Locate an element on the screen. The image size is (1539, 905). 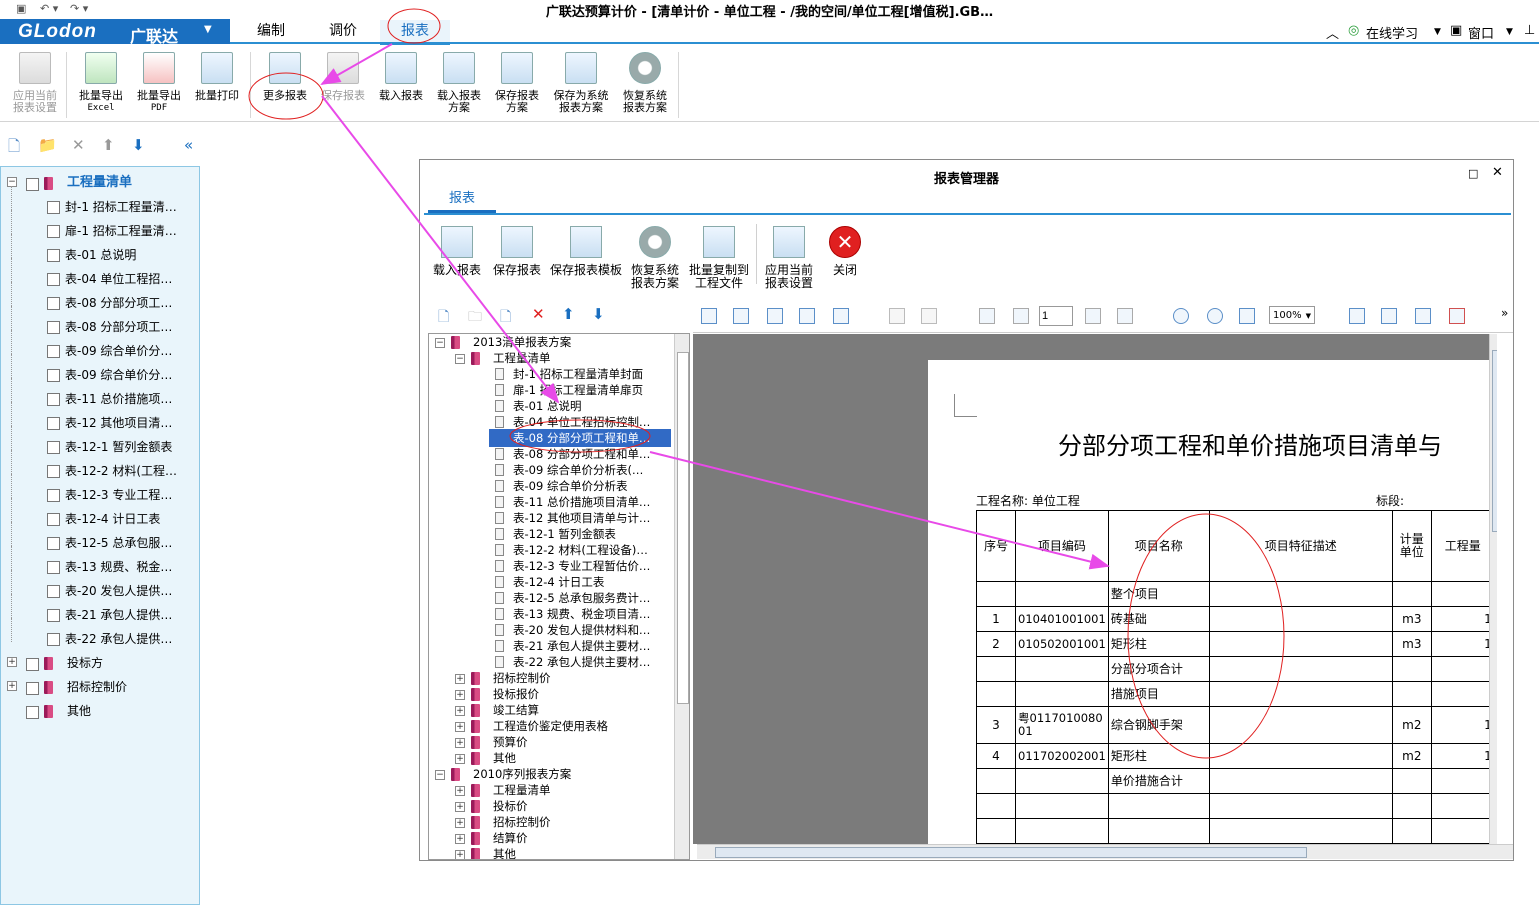
dlg-restore-button: 恢复系统 报表方案 is located at coordinates (655, 258).